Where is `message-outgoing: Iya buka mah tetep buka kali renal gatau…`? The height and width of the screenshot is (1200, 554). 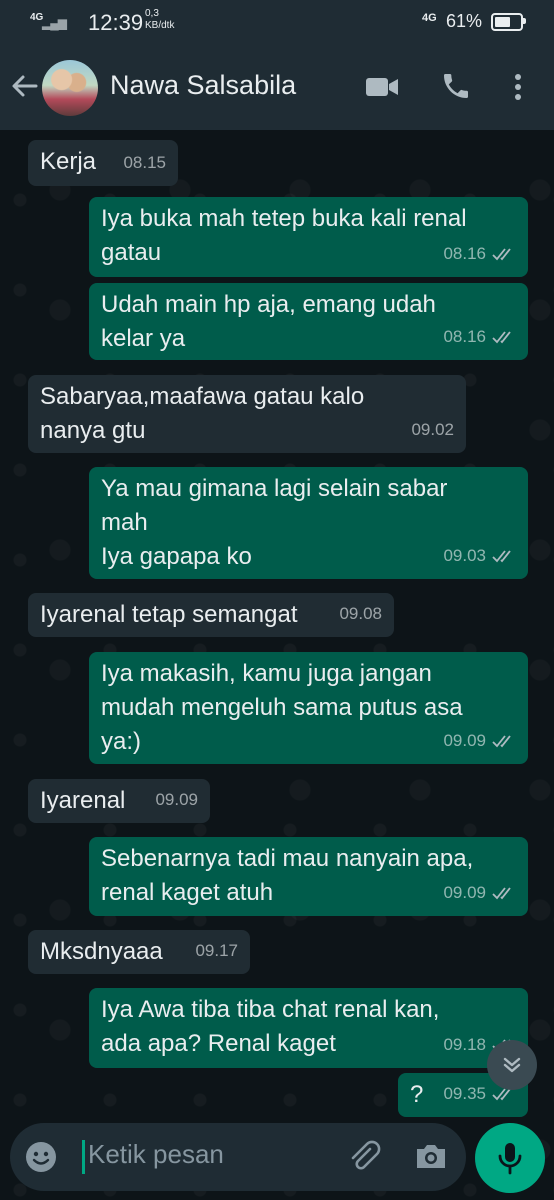
message-outgoing: Iya buka mah tetep buka kali renal gatau… is located at coordinates (308, 237).